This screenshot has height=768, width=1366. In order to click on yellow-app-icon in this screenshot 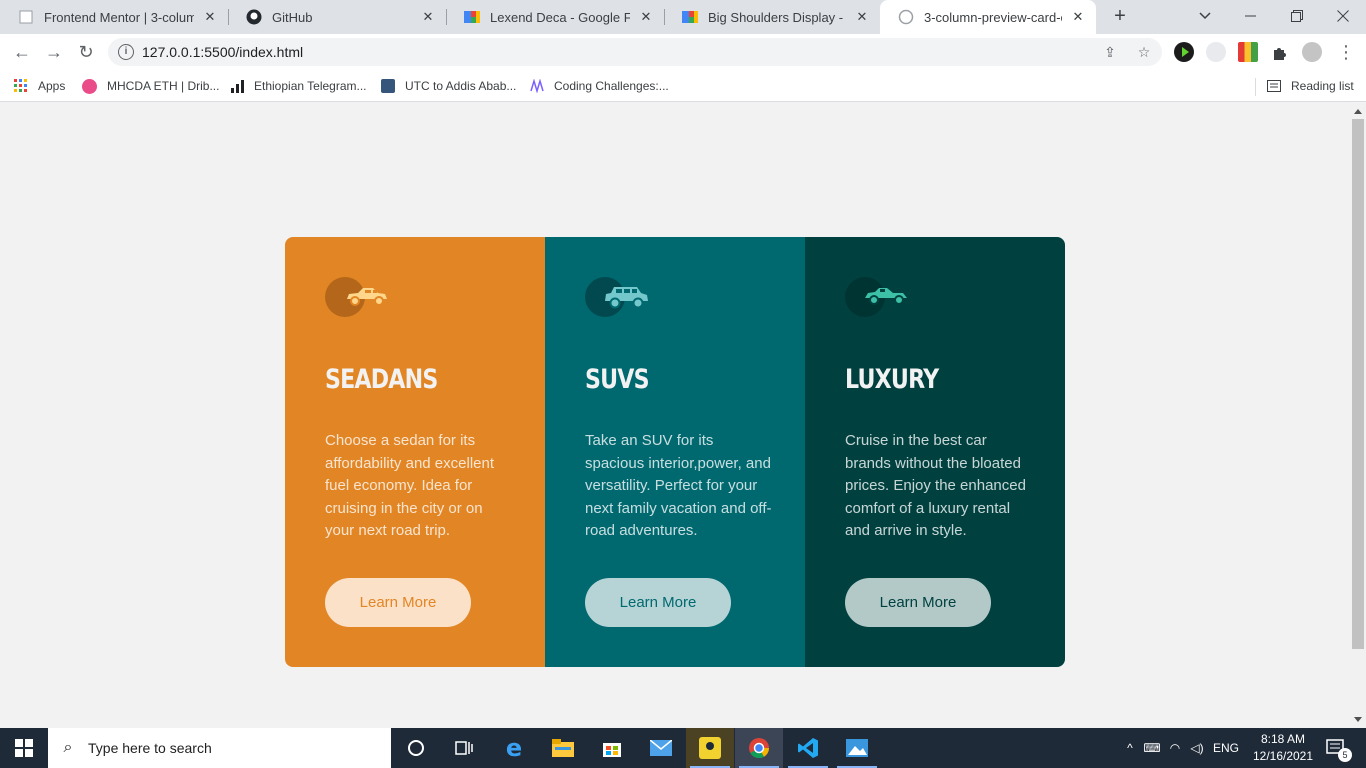, I will do `click(710, 748)`.